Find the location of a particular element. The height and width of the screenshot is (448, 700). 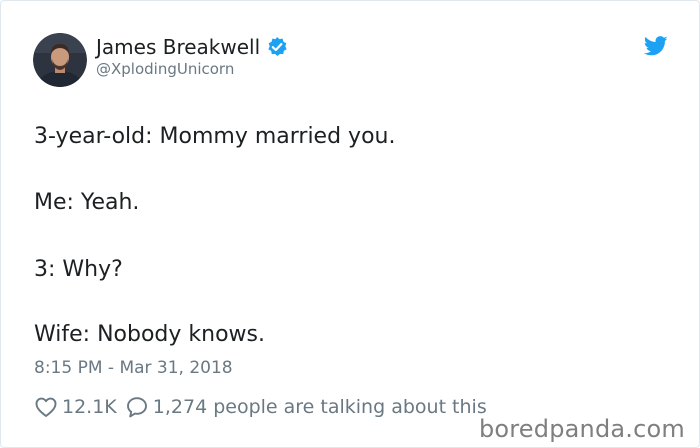

tweet-line: Wife: Nobody knows. is located at coordinates (149, 334).